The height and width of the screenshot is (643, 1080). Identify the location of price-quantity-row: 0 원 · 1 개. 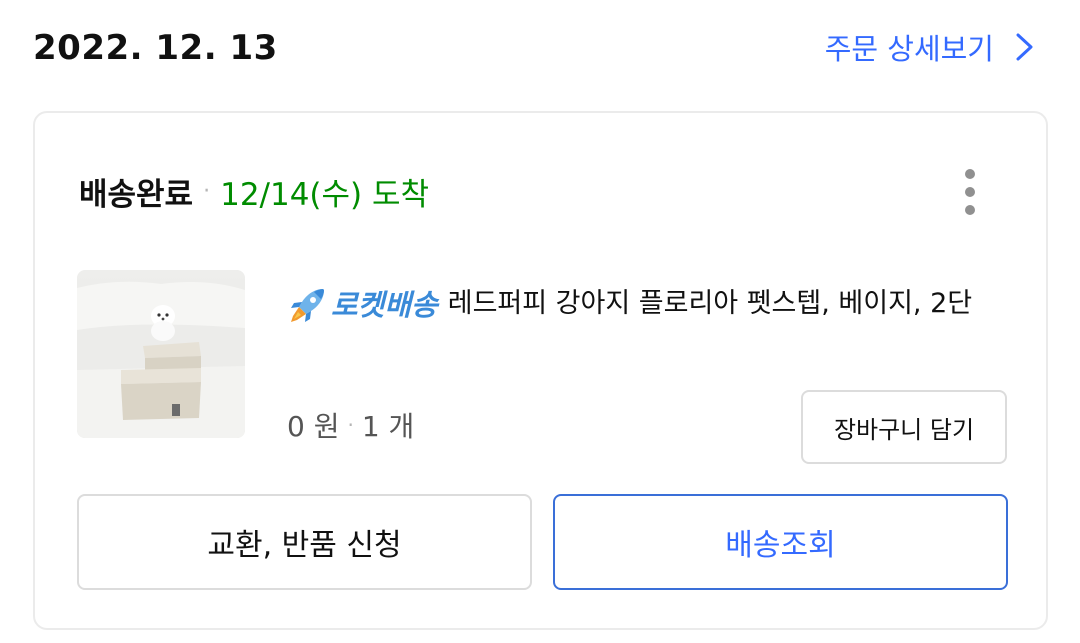
(350, 425).